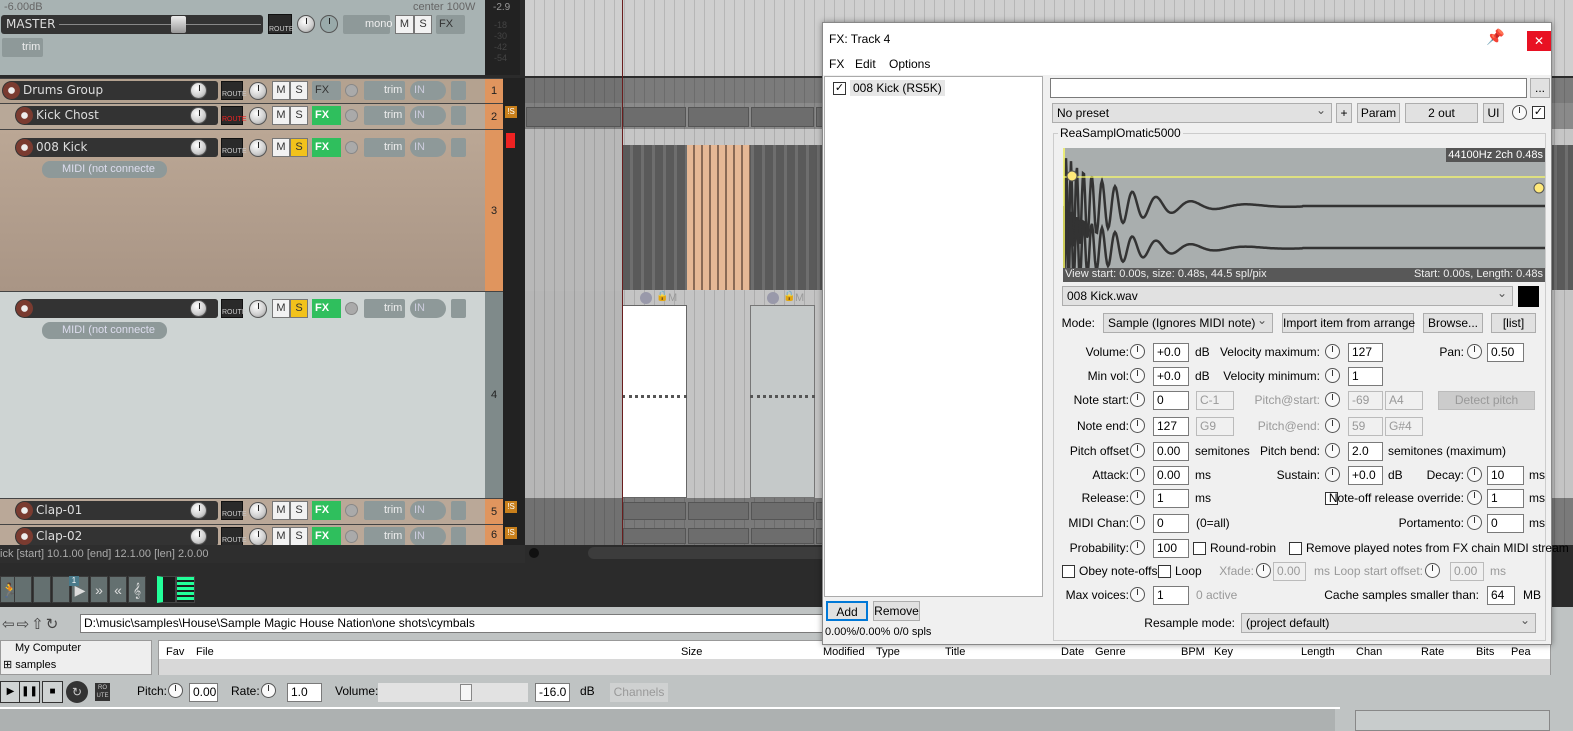 The image size is (1573, 731). I want to click on horizontal-scrollbar, so click(676, 553).